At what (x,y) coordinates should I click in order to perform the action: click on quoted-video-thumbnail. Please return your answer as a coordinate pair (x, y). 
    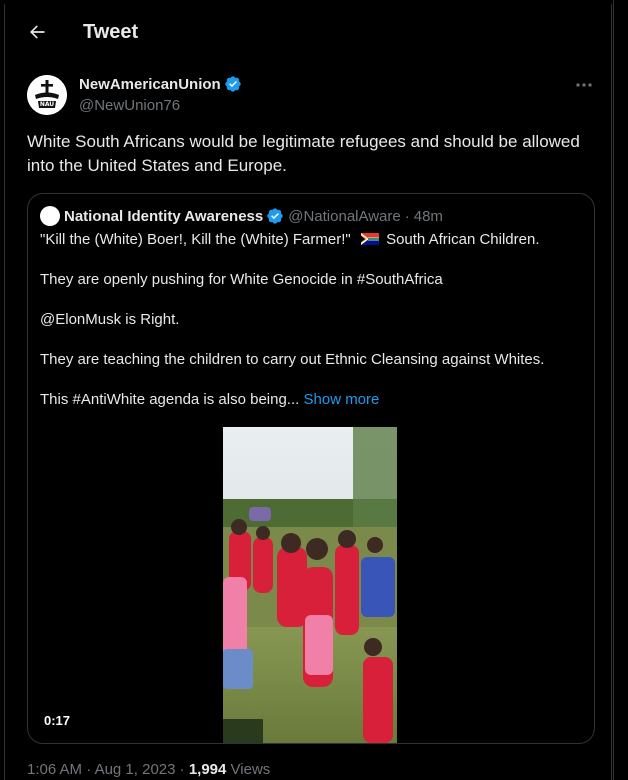
    Looking at the image, I should click on (310, 585).